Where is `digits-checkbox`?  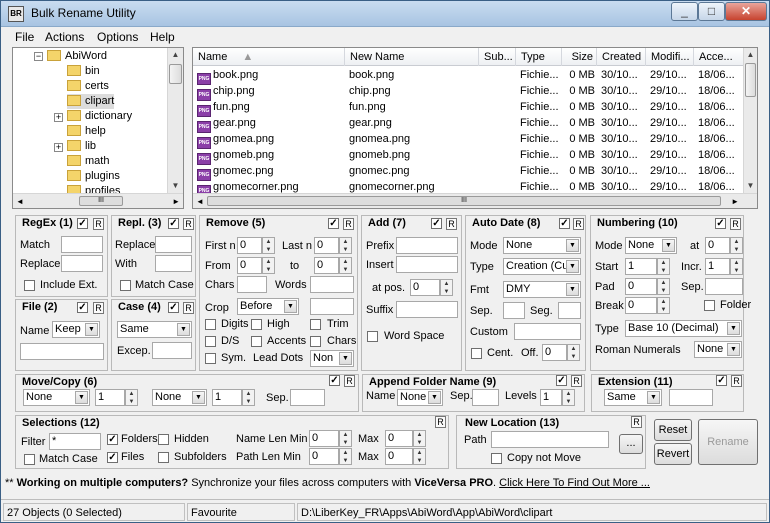
digits-checkbox is located at coordinates (210, 324).